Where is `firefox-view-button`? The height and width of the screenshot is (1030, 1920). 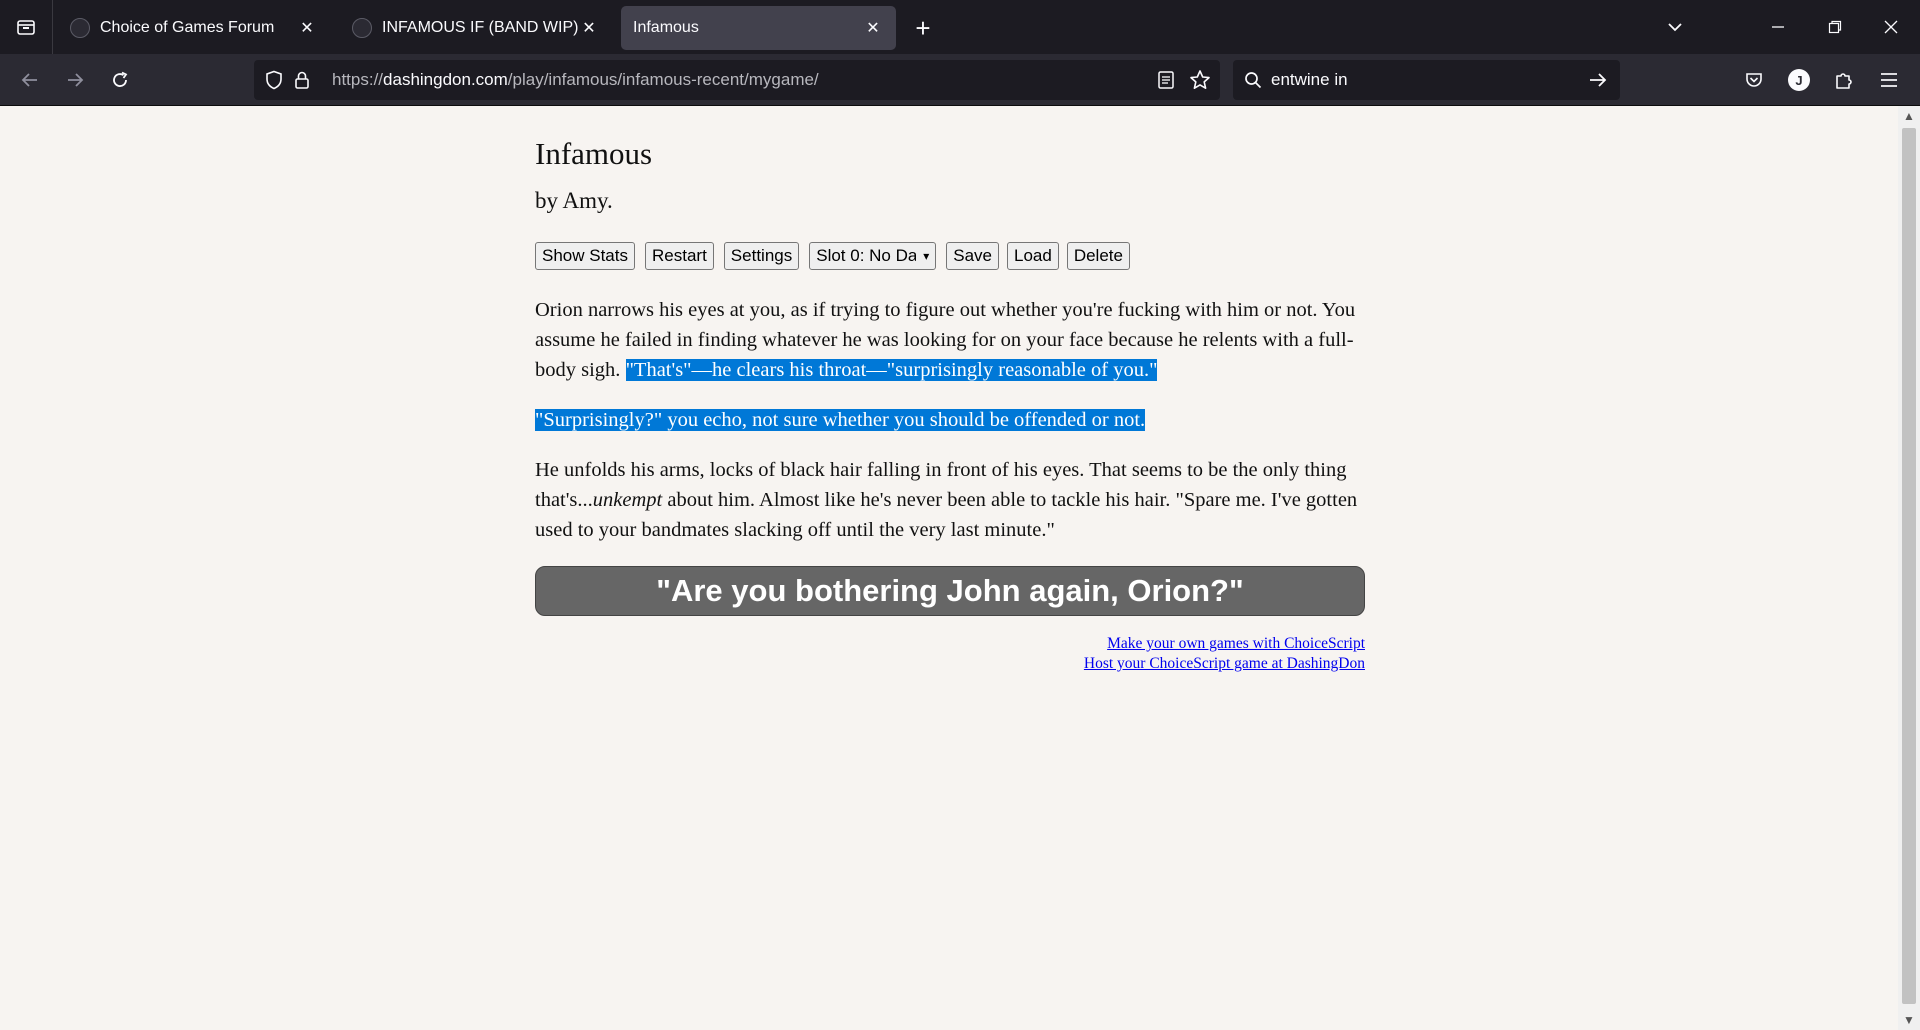 firefox-view-button is located at coordinates (26, 27).